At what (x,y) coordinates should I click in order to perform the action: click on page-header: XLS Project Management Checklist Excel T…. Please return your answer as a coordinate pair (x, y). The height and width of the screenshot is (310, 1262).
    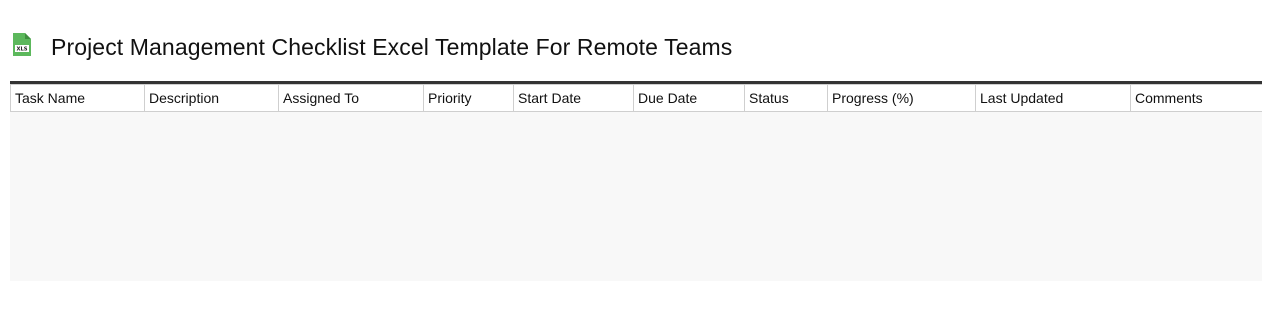
    Looking at the image, I should click on (372, 47).